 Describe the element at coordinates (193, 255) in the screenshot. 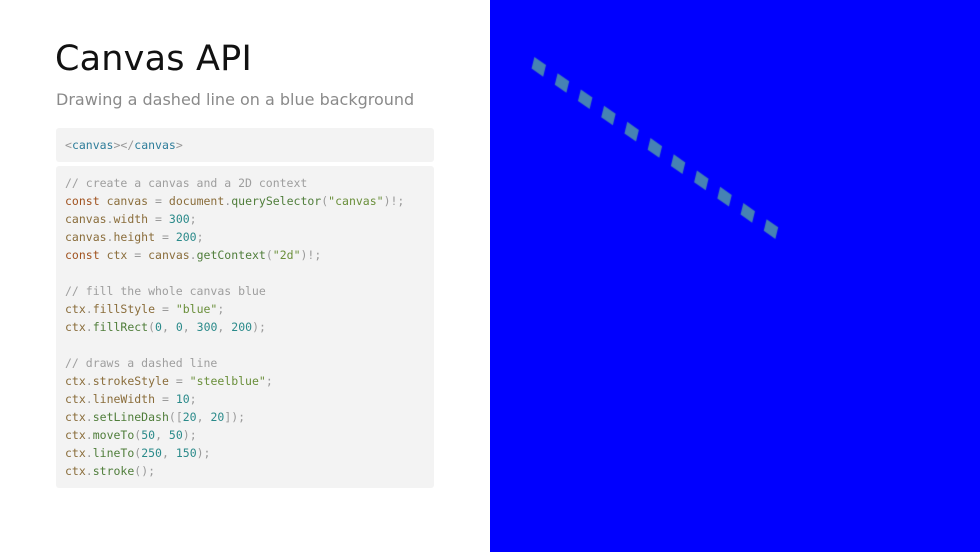

I see `code-line: const ctx = canvas.getContext("2d")!;` at that location.